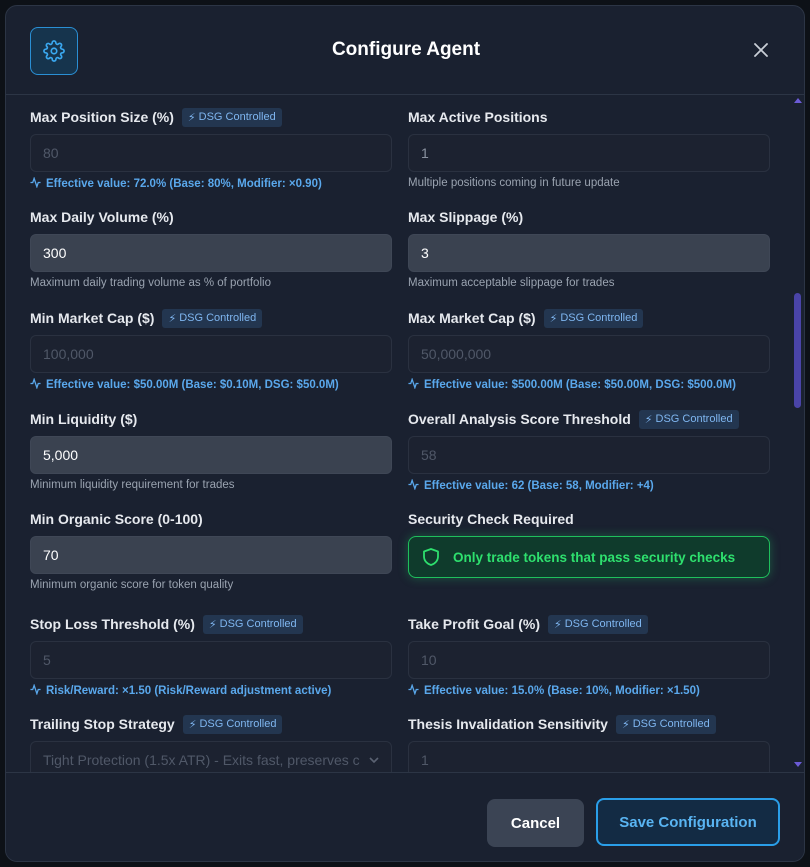 This screenshot has width=810, height=867. Describe the element at coordinates (84, 419) in the screenshot. I see `field-label: Min Liquidity ($)` at that location.